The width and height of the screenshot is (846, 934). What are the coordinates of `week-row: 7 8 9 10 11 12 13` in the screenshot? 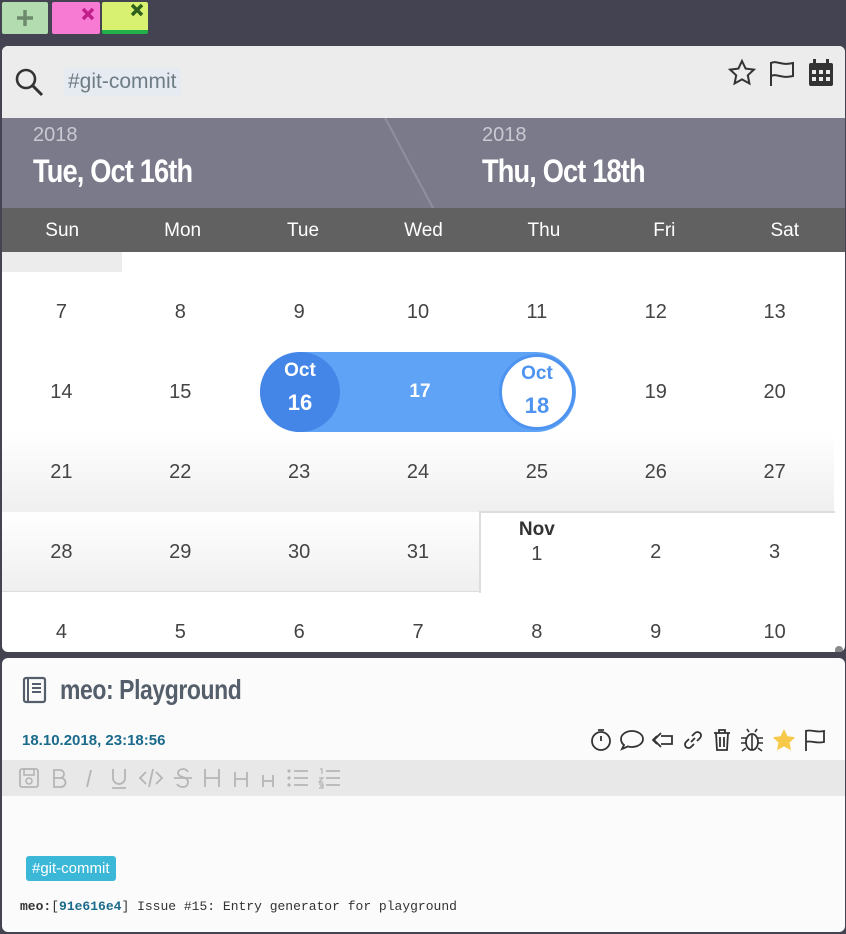 It's located at (418, 312).